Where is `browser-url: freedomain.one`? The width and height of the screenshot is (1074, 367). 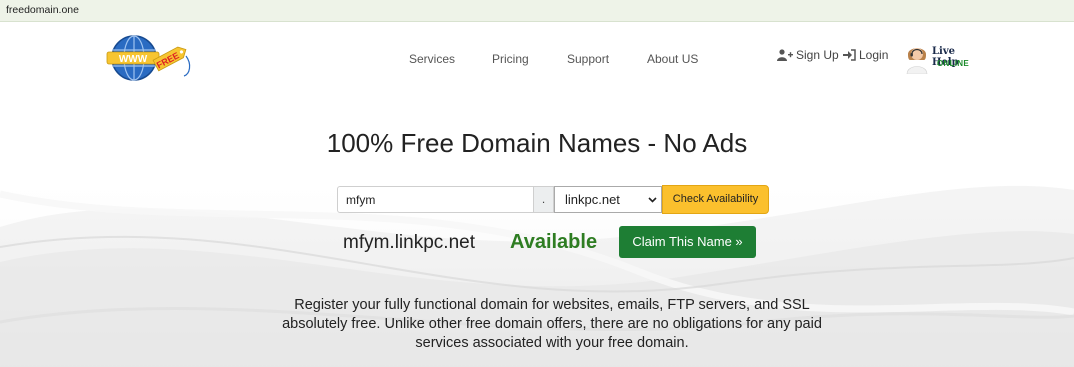
browser-url: freedomain.one is located at coordinates (42, 10).